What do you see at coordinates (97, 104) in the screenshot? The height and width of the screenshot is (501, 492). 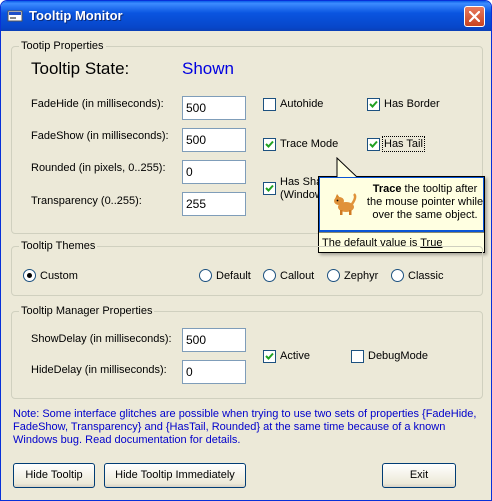 I see `fadehide-label: FadeHide (in milliseconds):` at bounding box center [97, 104].